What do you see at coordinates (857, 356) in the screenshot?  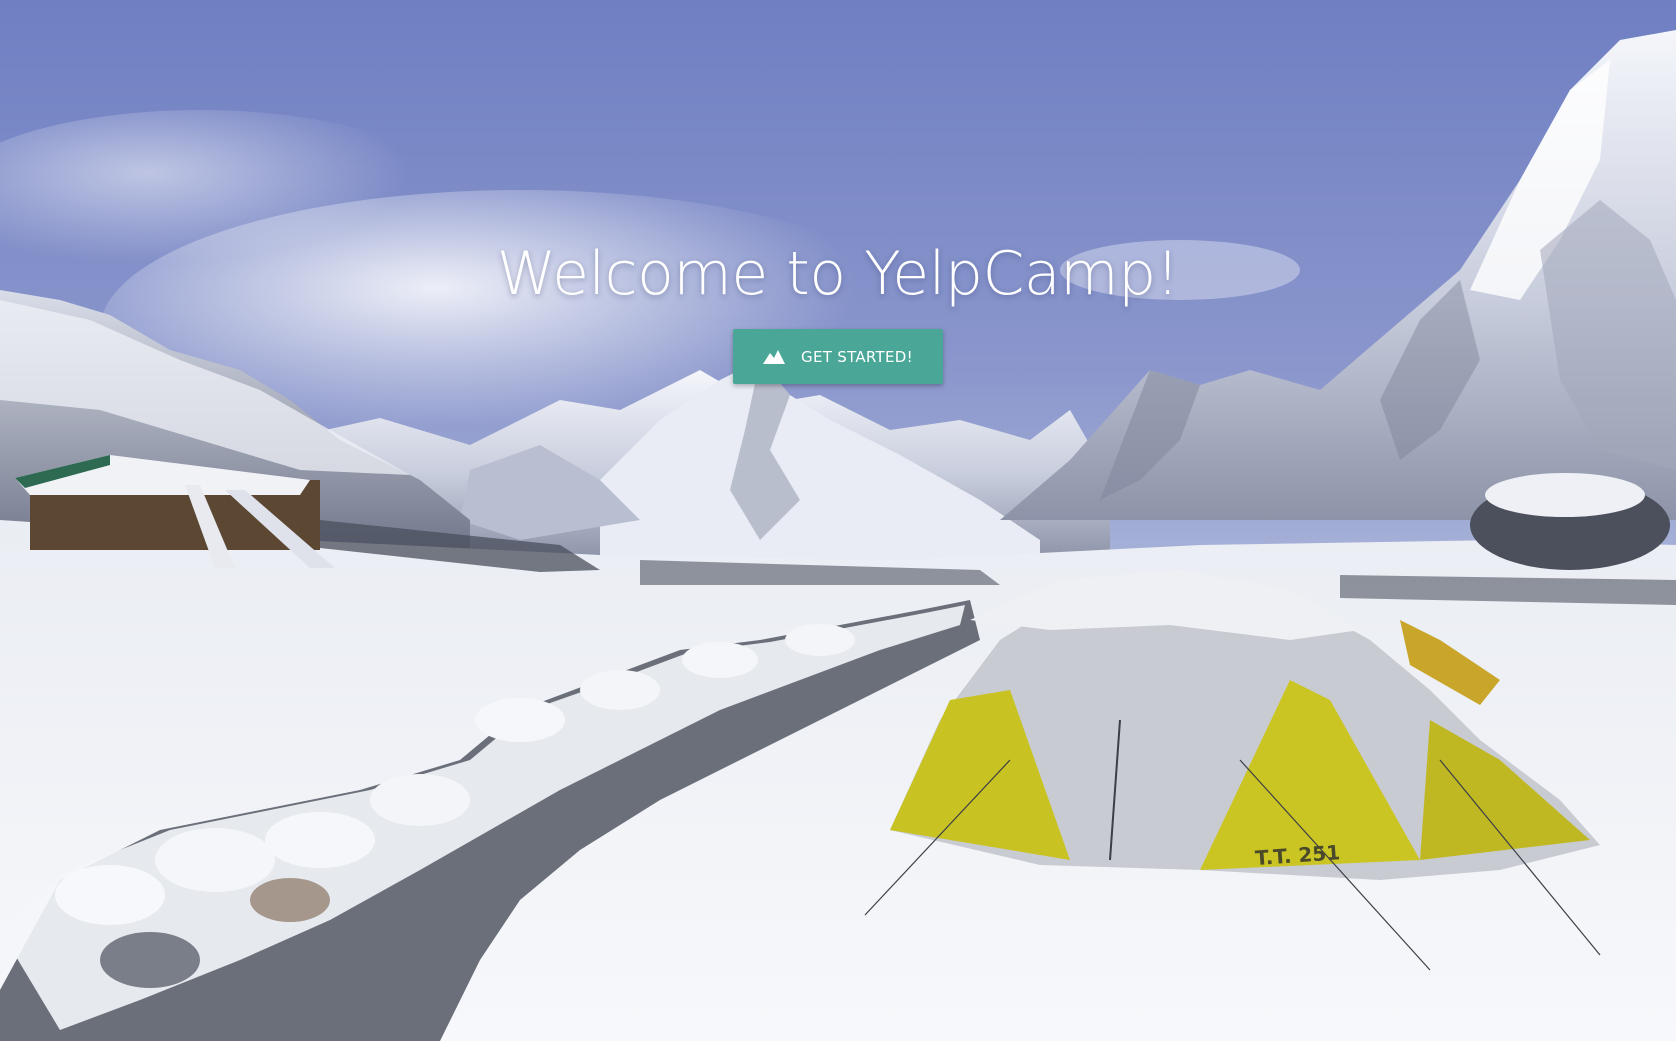 I see `get-started-label: GET STARTED!` at bounding box center [857, 356].